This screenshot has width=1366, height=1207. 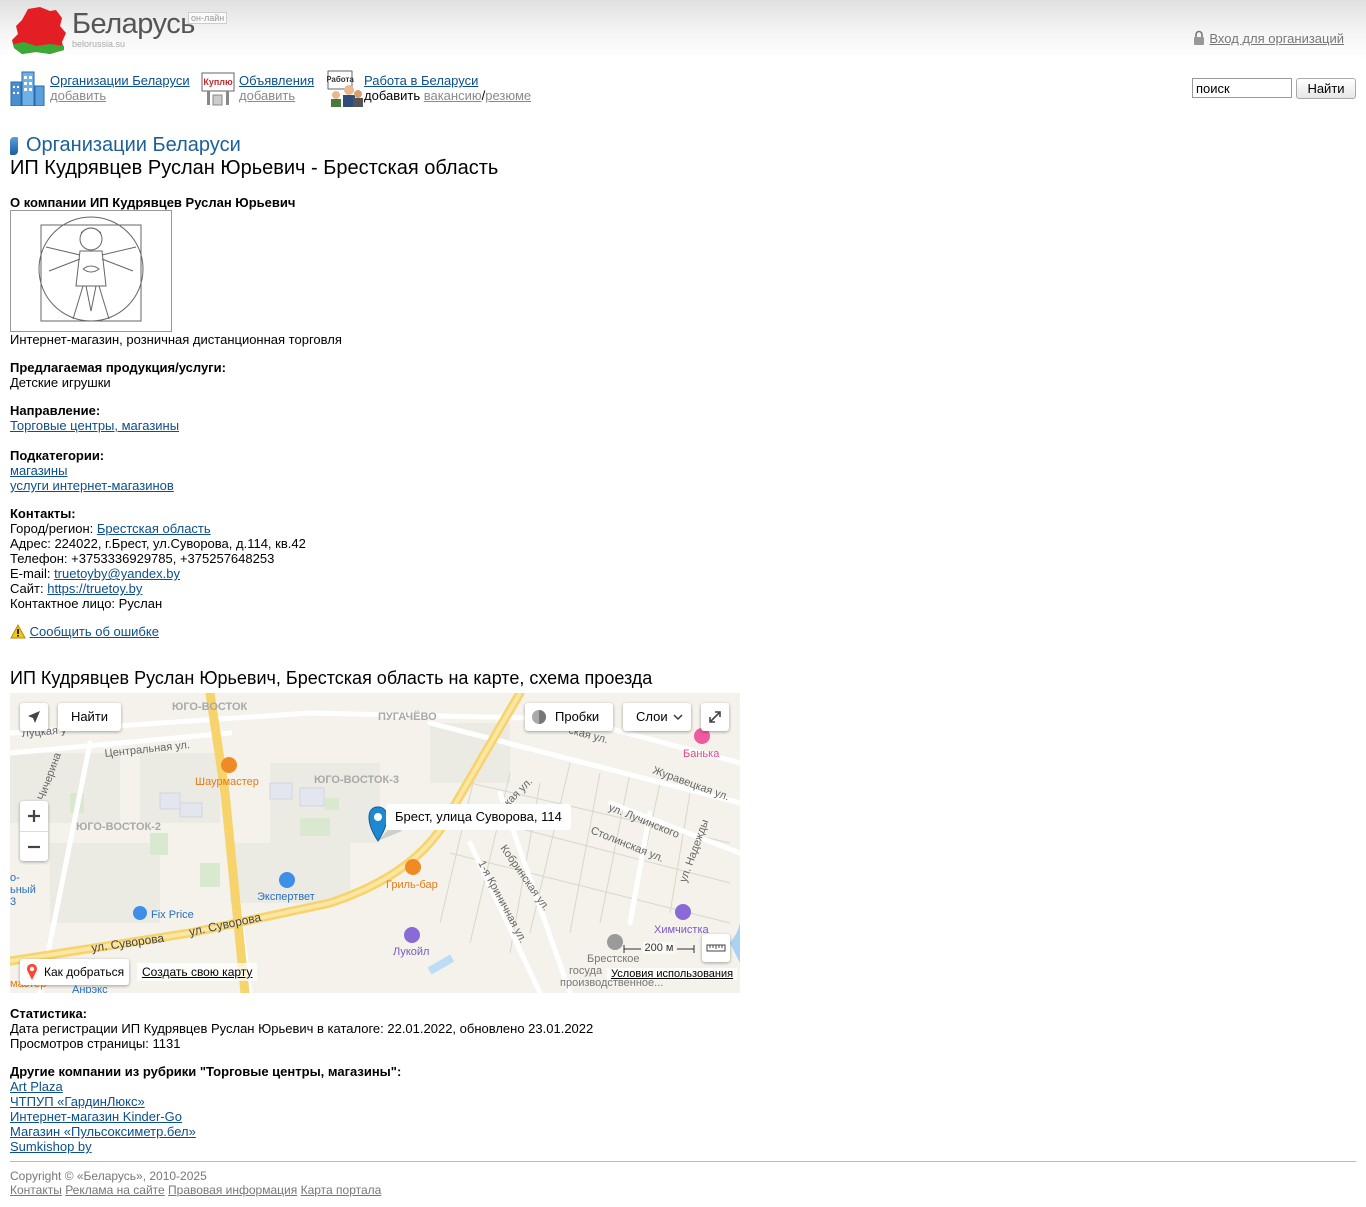 What do you see at coordinates (701, 754) in the screenshot?
I see `map-label: Банька` at bounding box center [701, 754].